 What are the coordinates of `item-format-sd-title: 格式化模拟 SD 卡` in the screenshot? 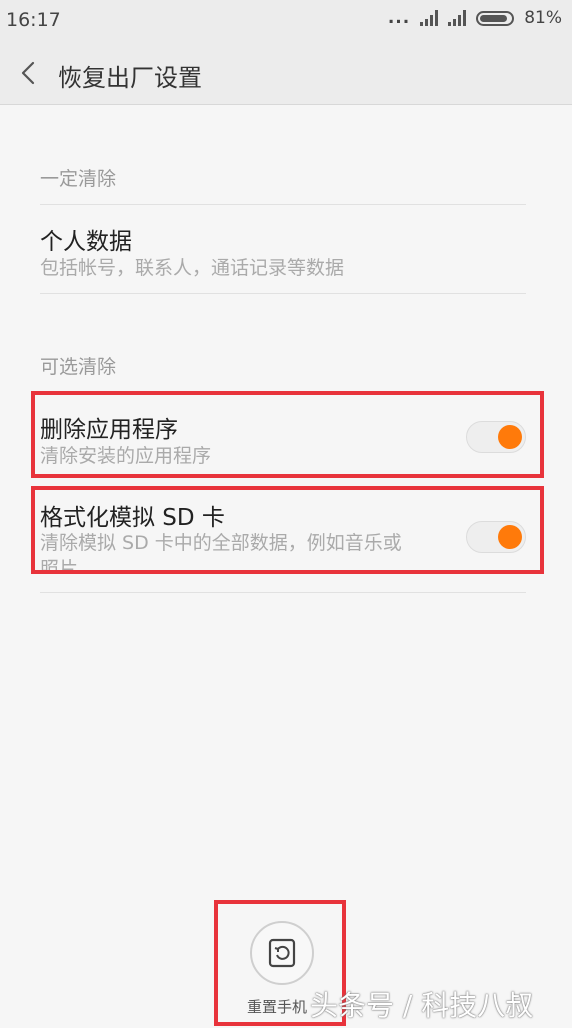 It's located at (132, 518).